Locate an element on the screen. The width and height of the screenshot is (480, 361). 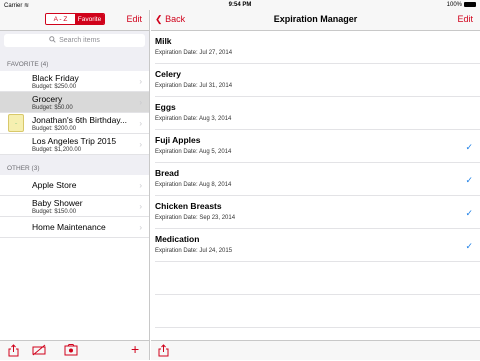
sort-az-segment: A - Z is located at coordinates (60, 19).